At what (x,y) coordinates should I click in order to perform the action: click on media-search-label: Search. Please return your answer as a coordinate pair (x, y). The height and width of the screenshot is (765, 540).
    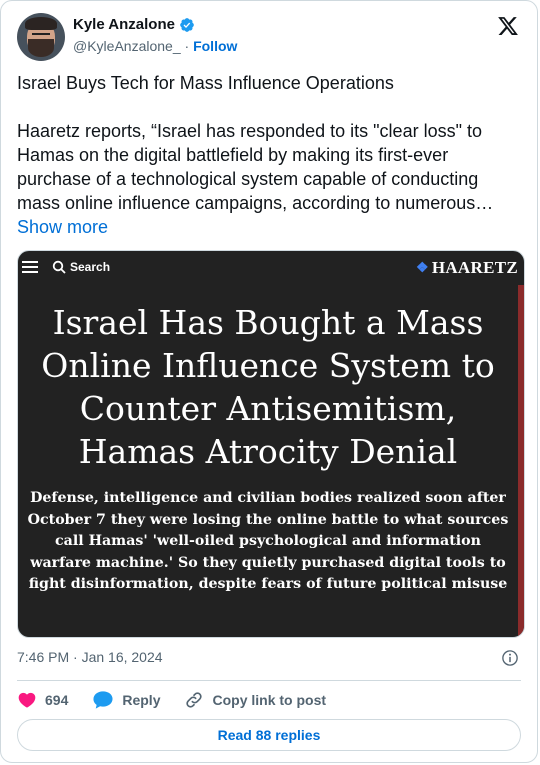
    Looking at the image, I should click on (90, 267).